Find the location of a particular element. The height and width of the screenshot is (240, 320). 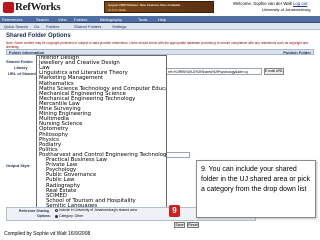

email-url-button: E-mail URL is located at coordinates (274, 71).